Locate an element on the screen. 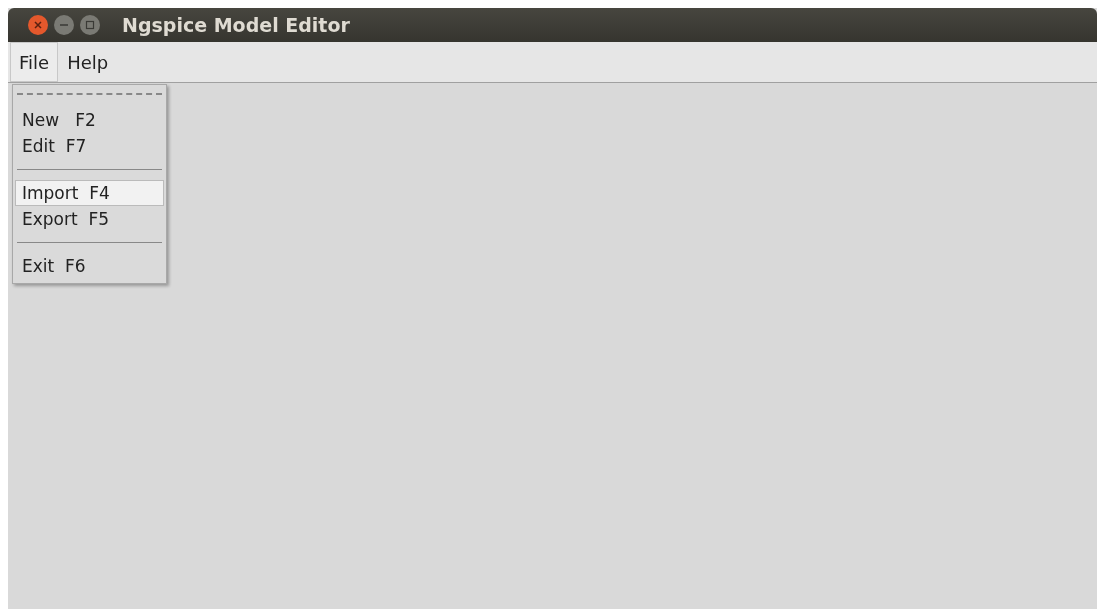 This screenshot has width=1097, height=609. menu-item: Help is located at coordinates (88, 62).